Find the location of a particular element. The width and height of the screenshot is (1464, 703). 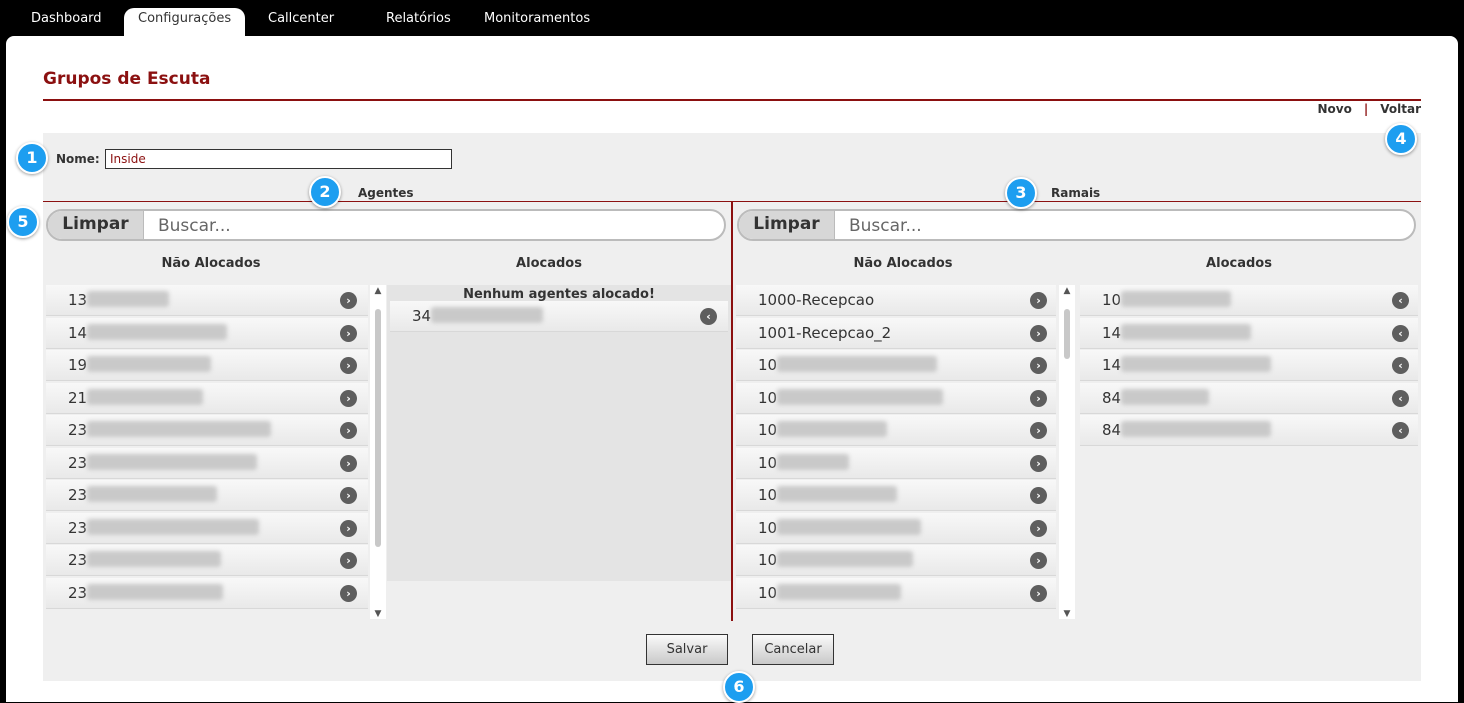

top-links: Novo | Voltar is located at coordinates (1370, 109).